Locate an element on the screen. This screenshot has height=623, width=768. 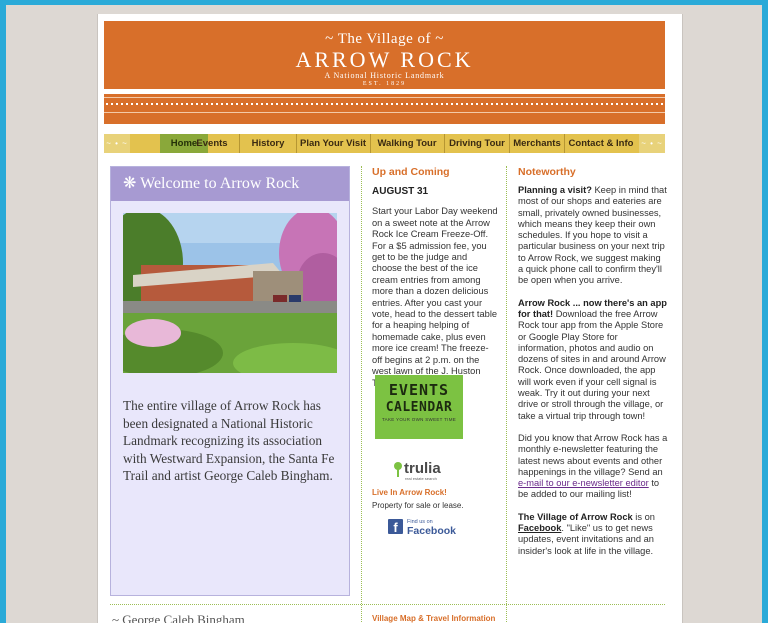
facebook-badge-big: Facebook is located at coordinates (432, 531).